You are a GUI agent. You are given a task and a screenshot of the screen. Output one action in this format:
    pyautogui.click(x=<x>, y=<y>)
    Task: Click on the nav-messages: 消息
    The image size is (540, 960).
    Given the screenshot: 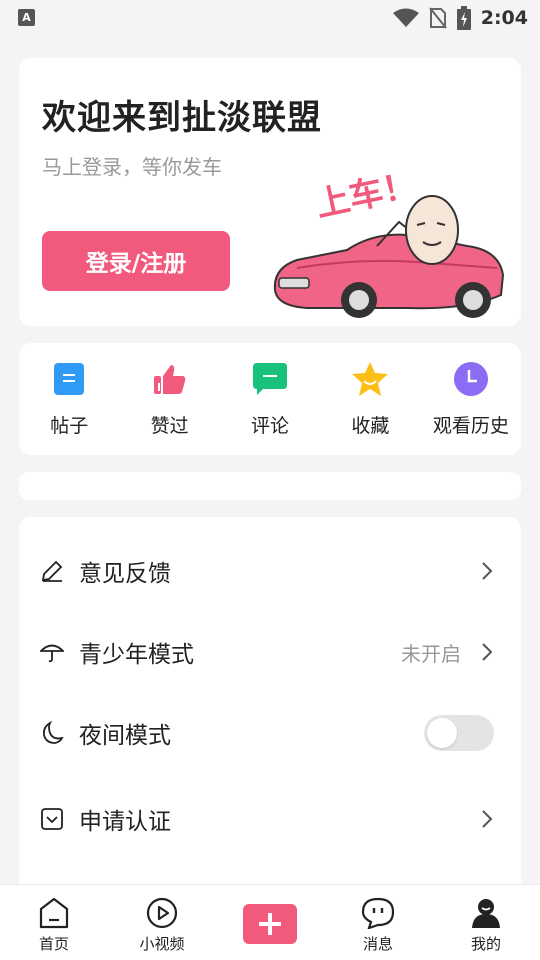 What is the action you would take?
    pyautogui.click(x=378, y=922)
    